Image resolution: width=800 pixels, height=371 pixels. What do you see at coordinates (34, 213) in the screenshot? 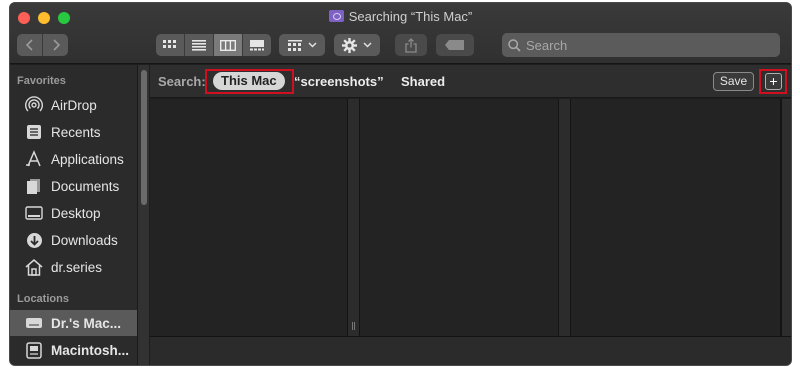
I see `desktop-icon` at bounding box center [34, 213].